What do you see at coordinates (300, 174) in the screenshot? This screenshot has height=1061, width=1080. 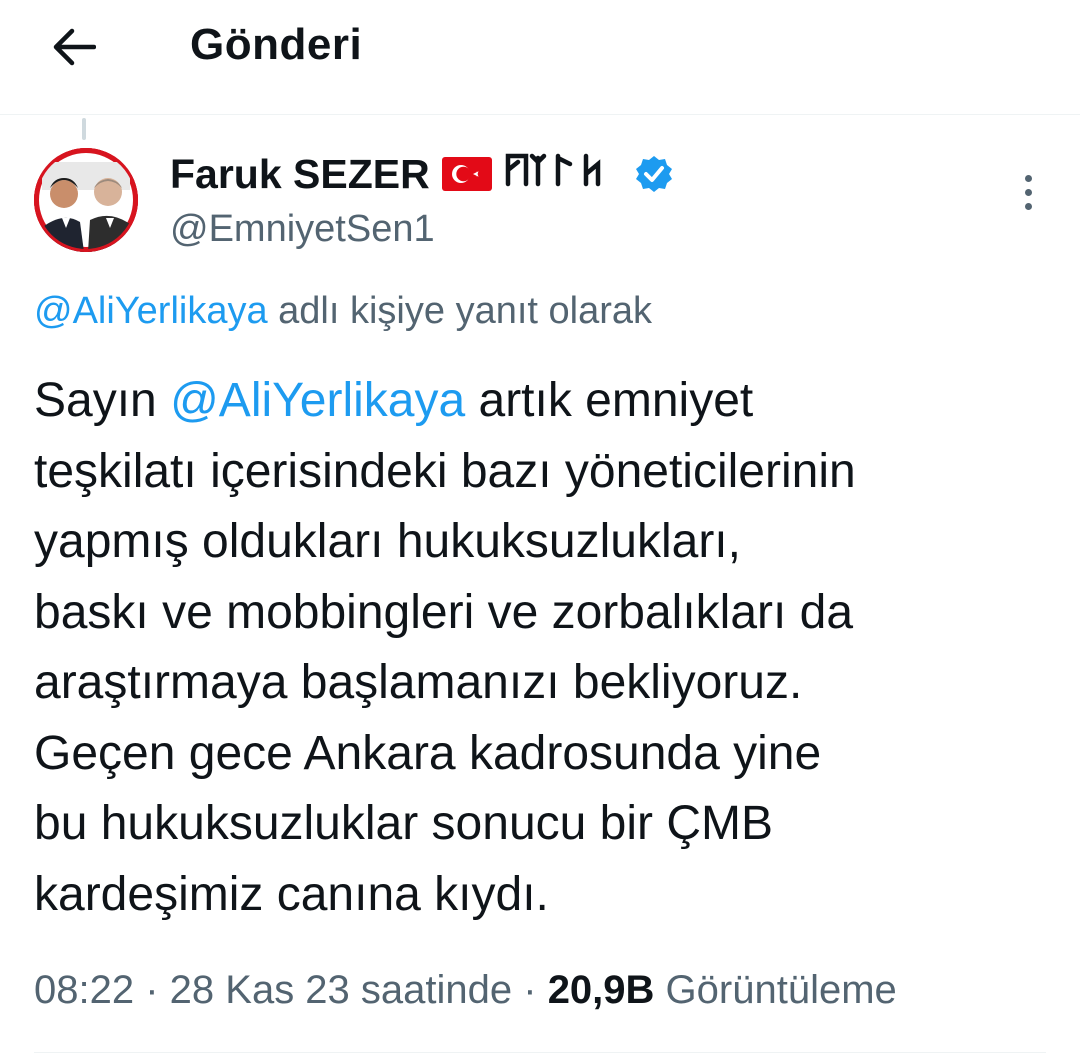 I see `author-name: Faruk SEZER` at bounding box center [300, 174].